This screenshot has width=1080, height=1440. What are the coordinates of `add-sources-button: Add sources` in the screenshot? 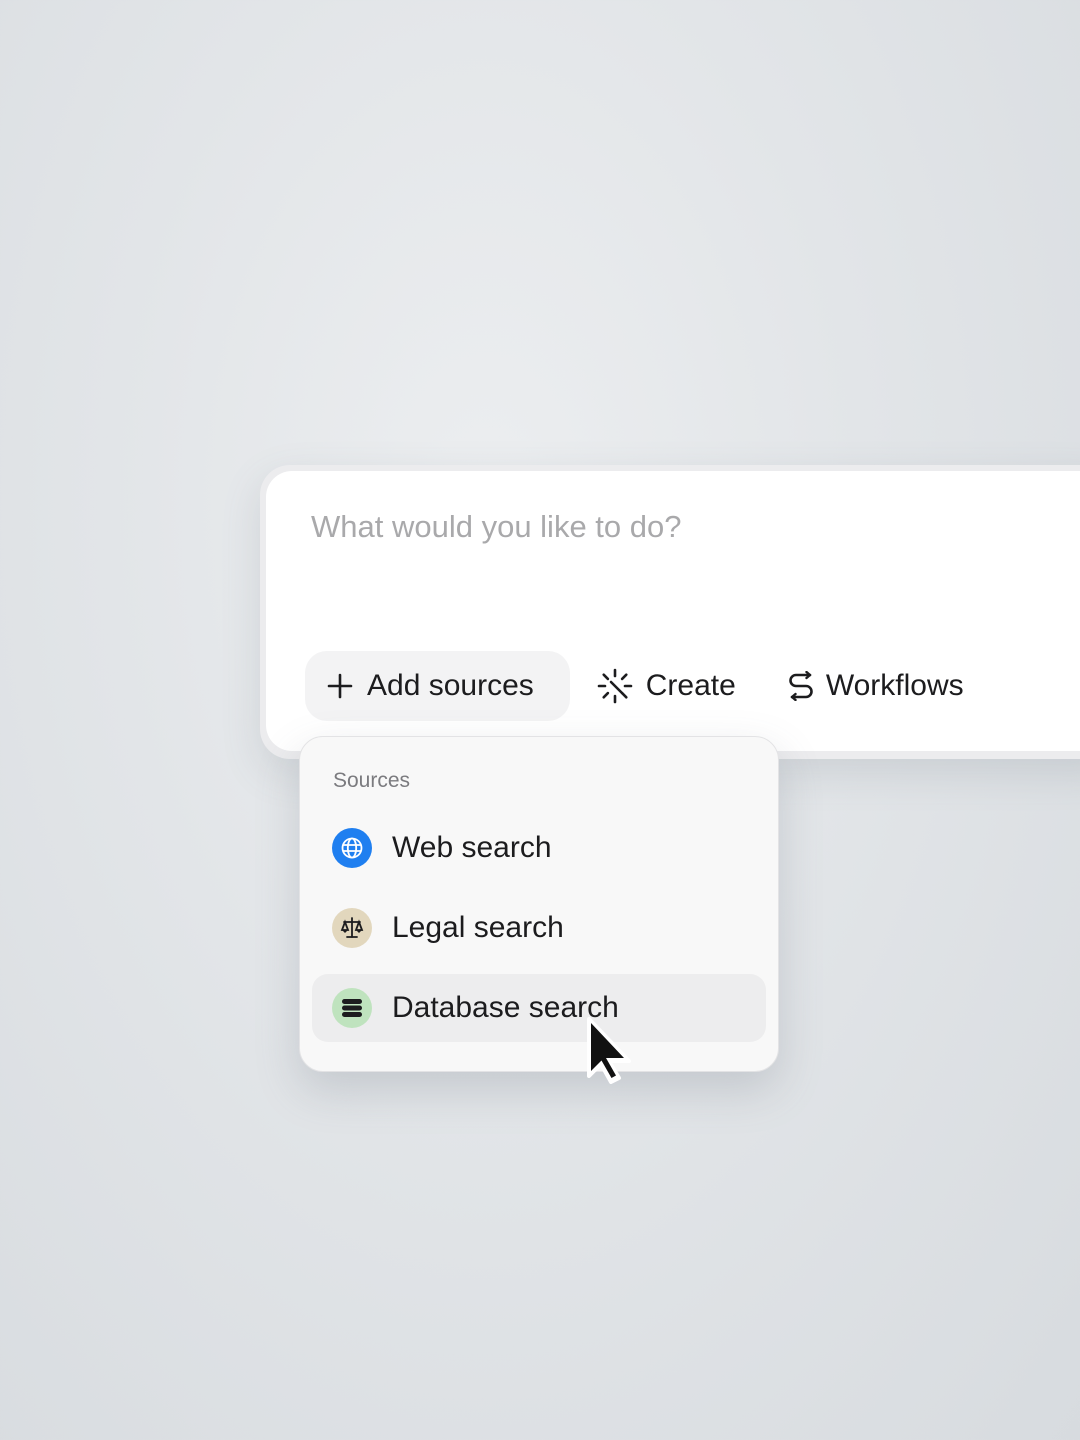 It's located at (437, 686).